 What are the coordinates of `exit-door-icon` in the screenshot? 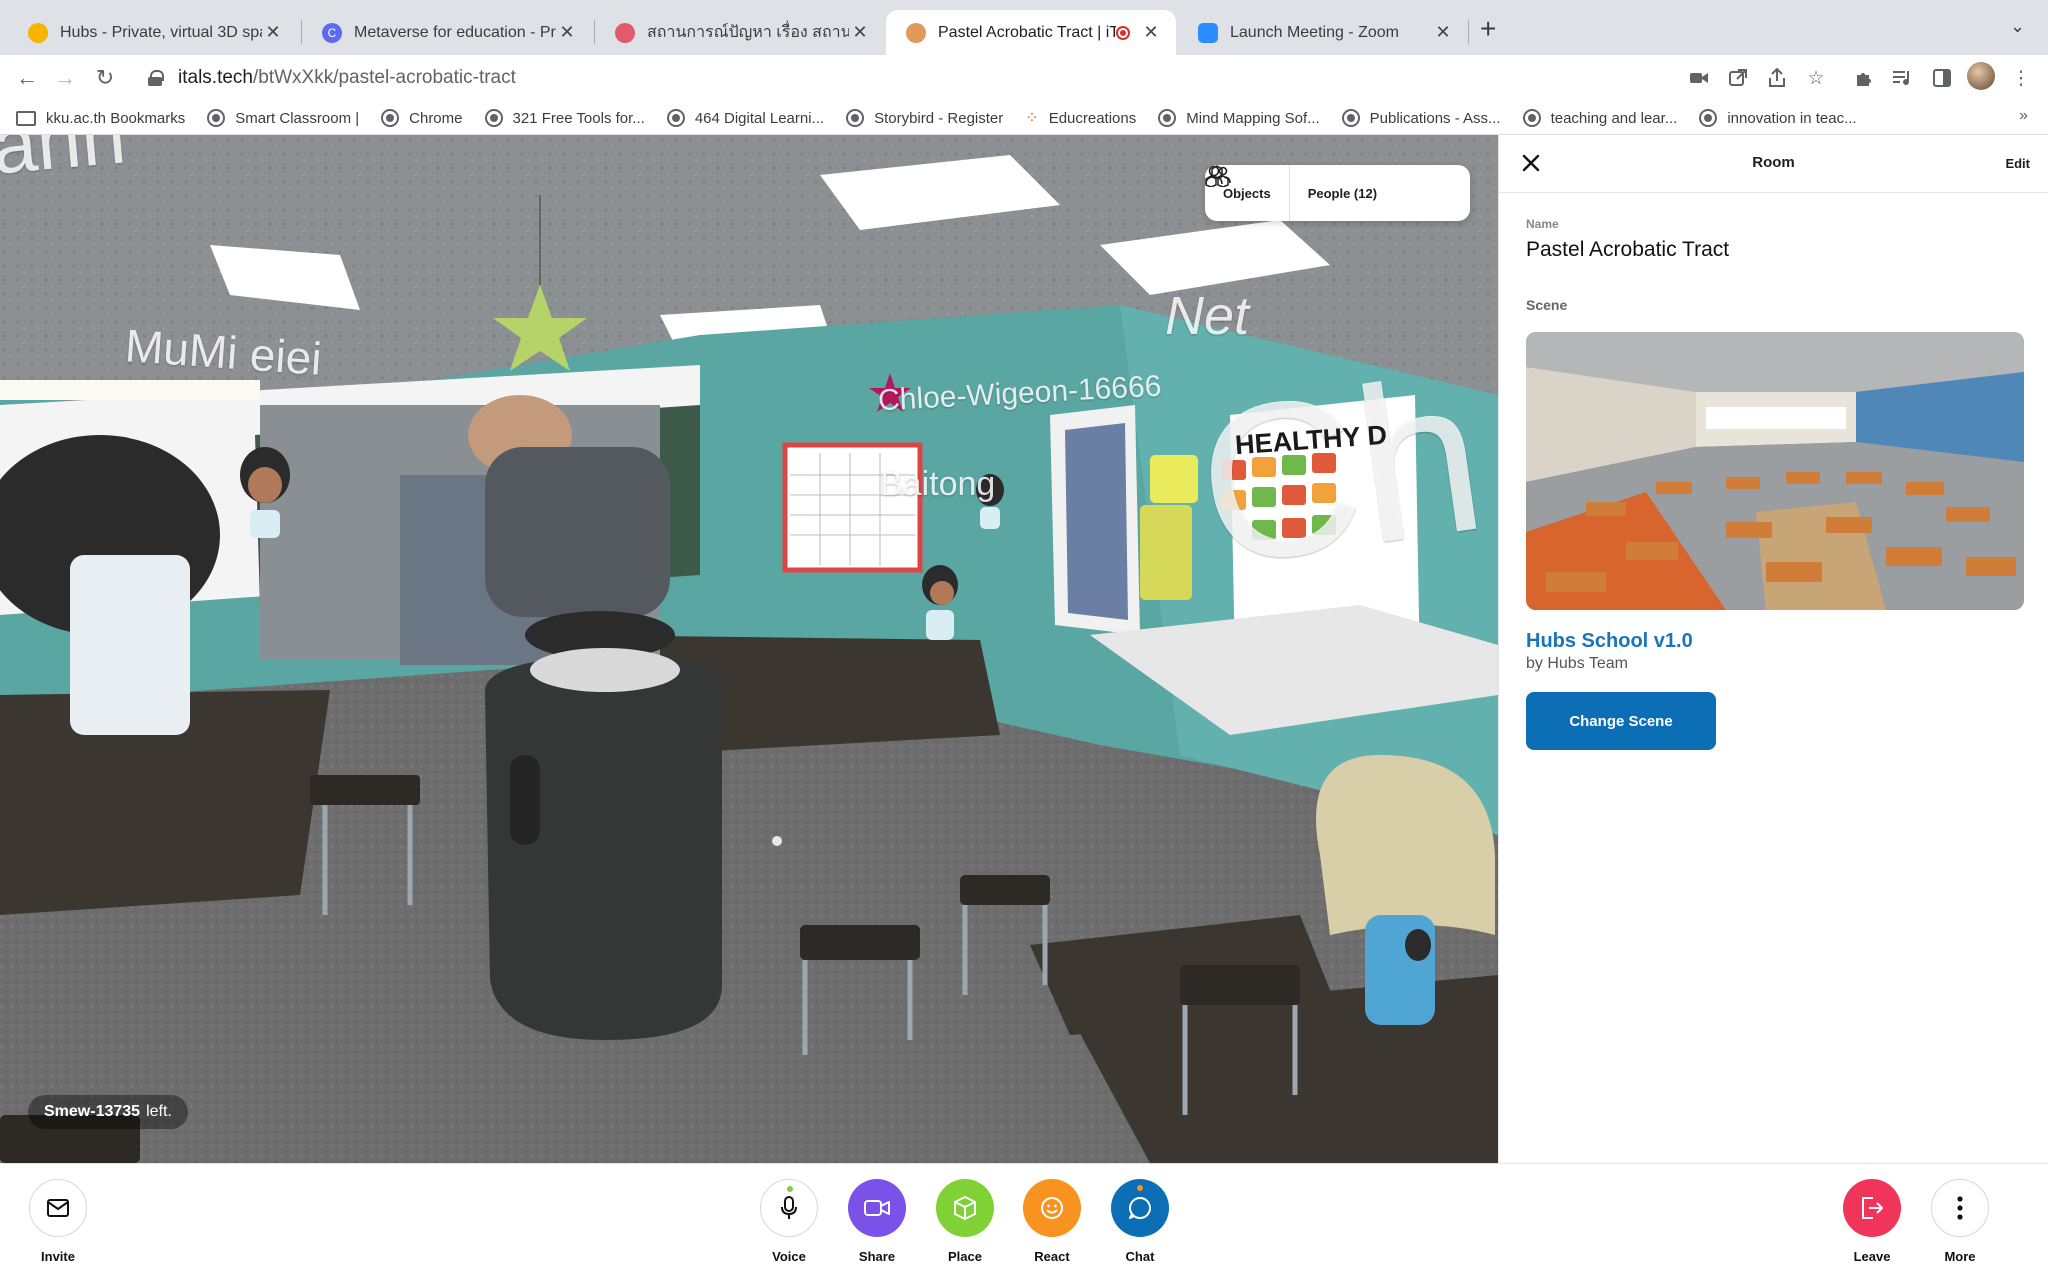 It's located at (1872, 1208).